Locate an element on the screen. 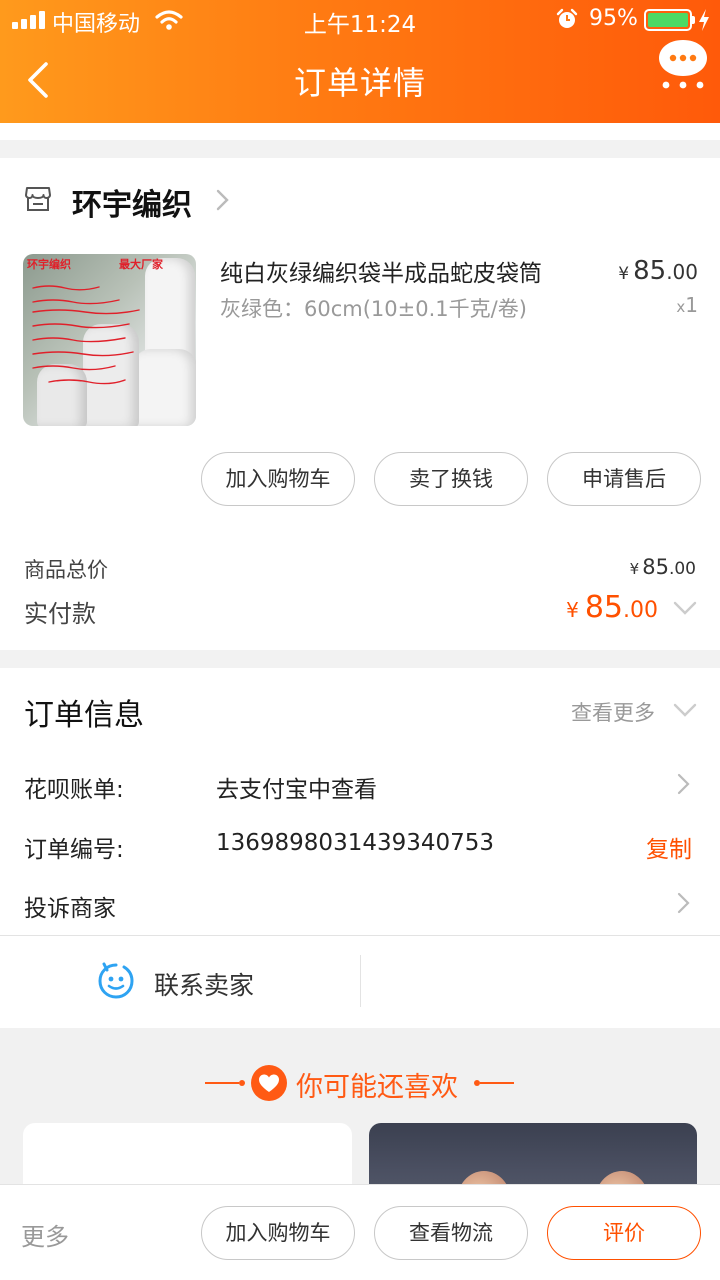  order-number-label: 订单编号: is located at coordinates (74, 850).